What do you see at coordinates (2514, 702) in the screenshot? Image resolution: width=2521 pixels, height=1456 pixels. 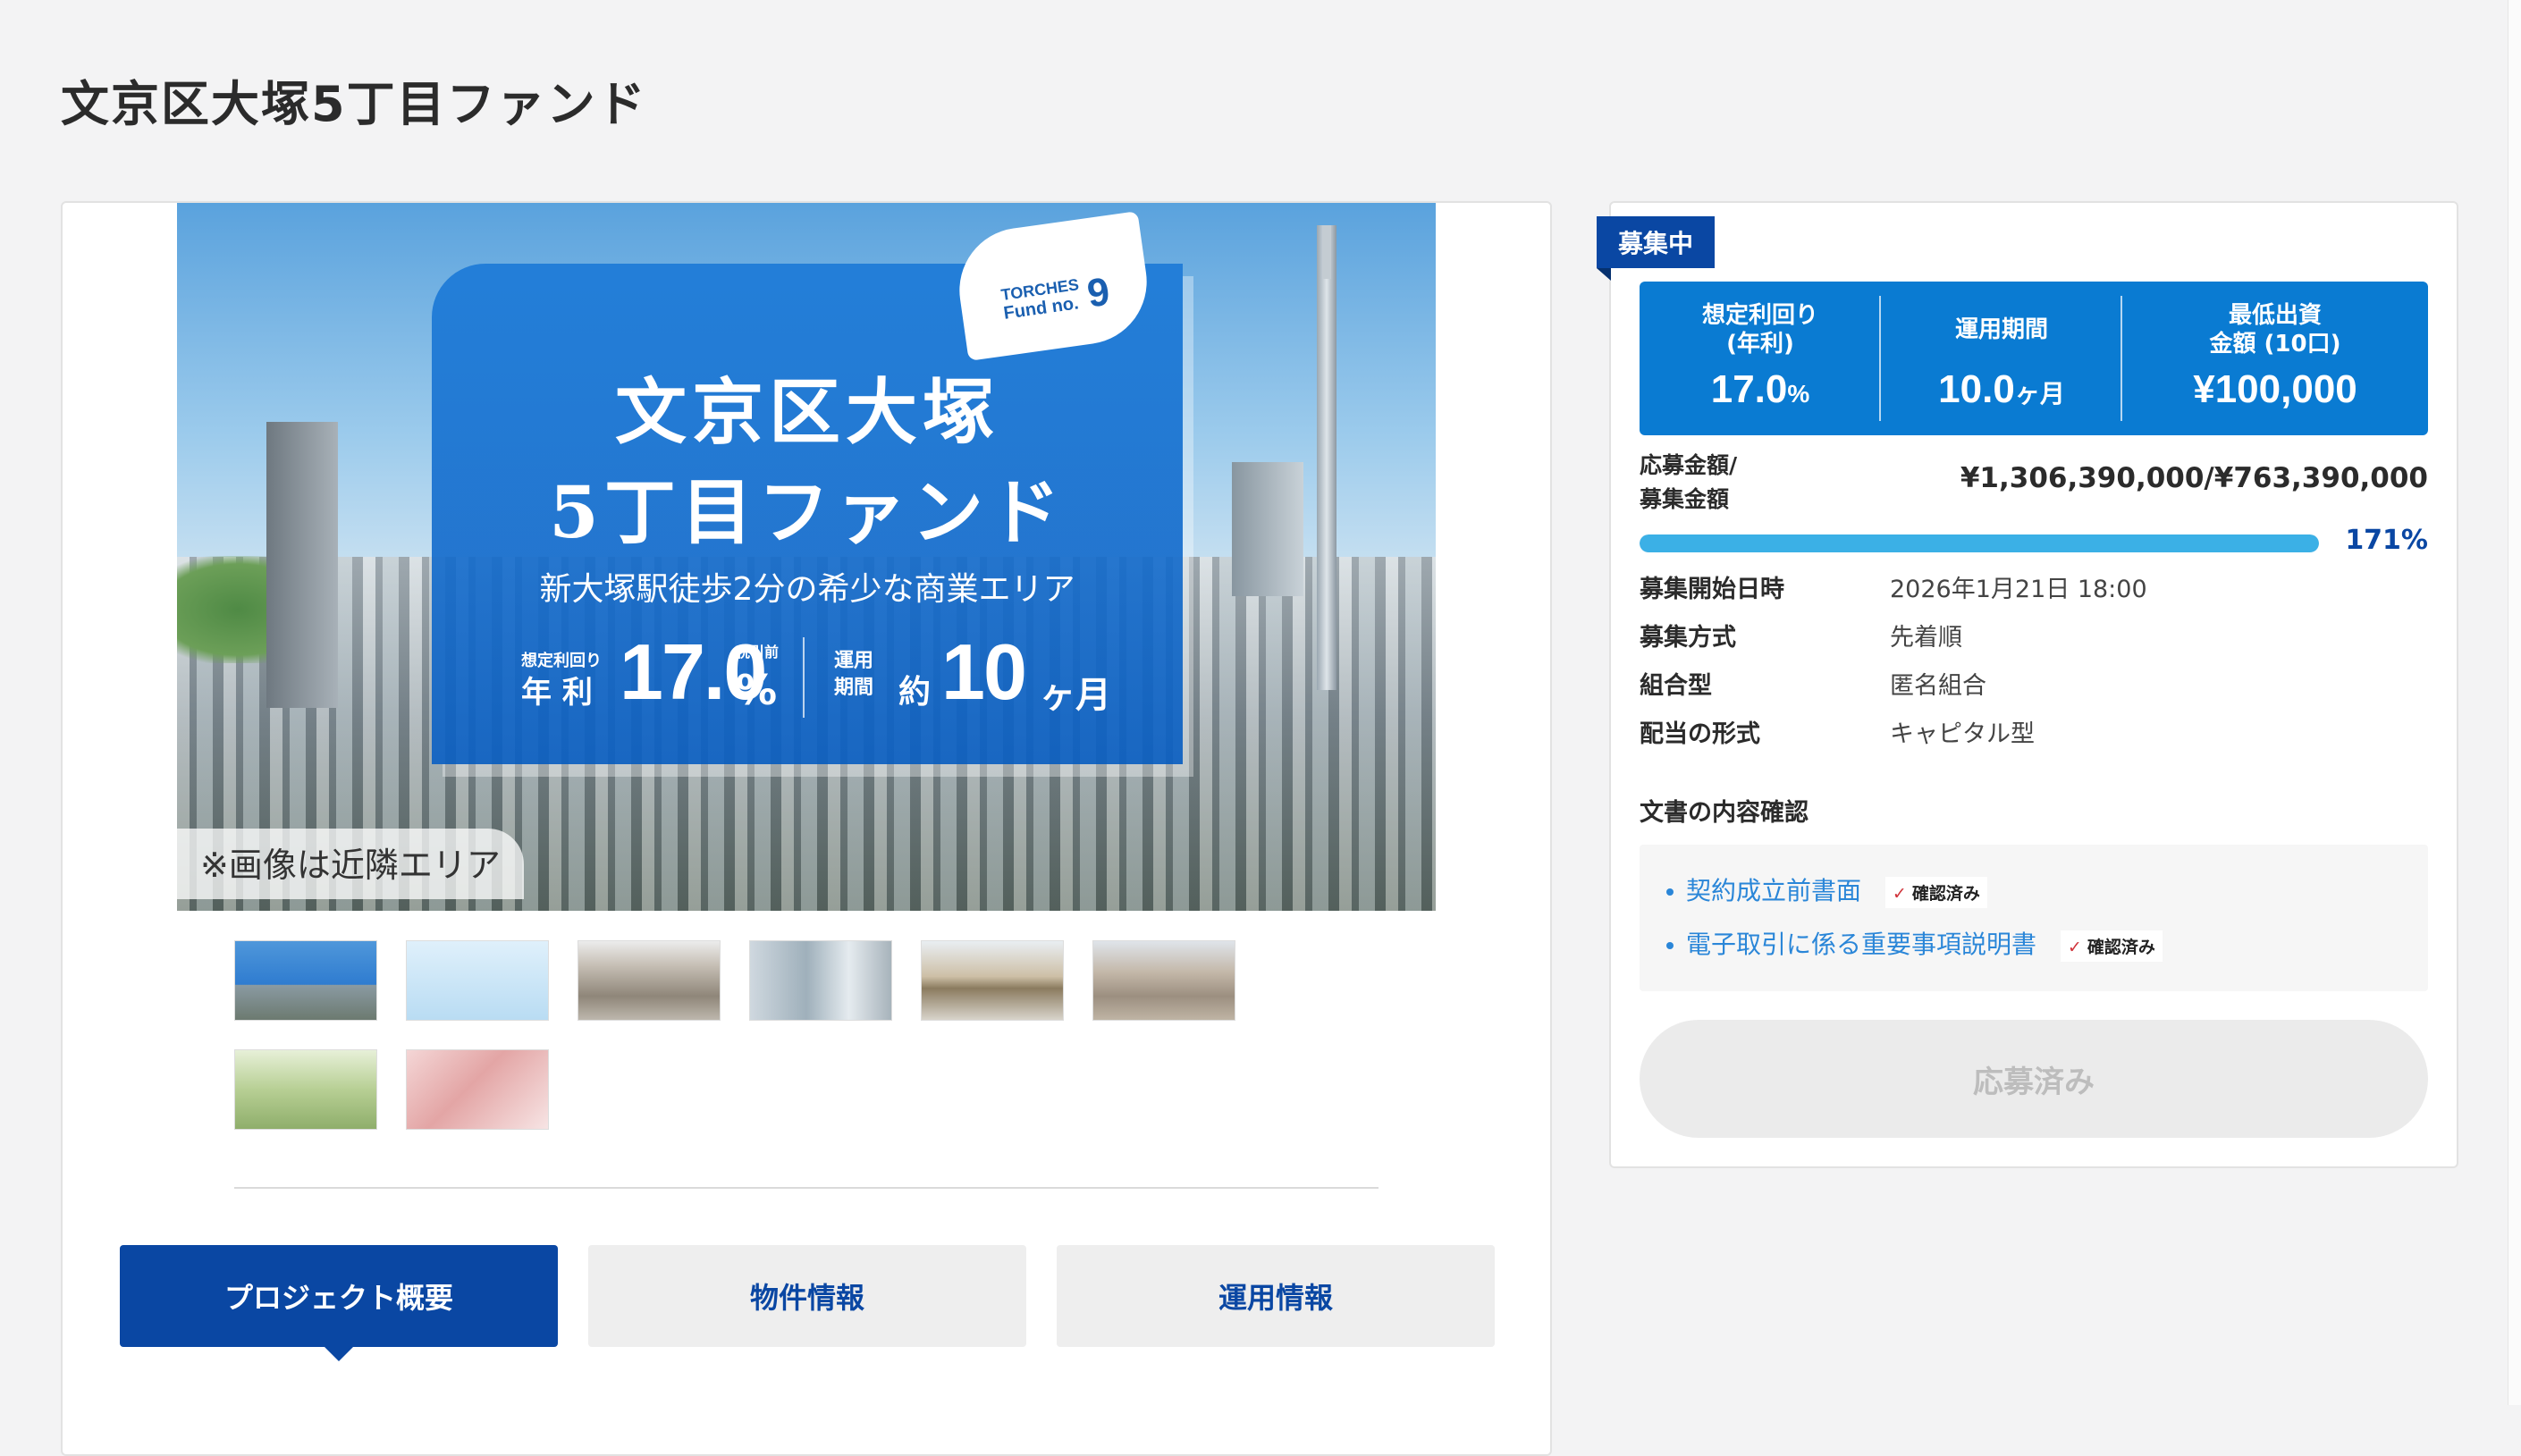 I see `scrollbar` at bounding box center [2514, 702].